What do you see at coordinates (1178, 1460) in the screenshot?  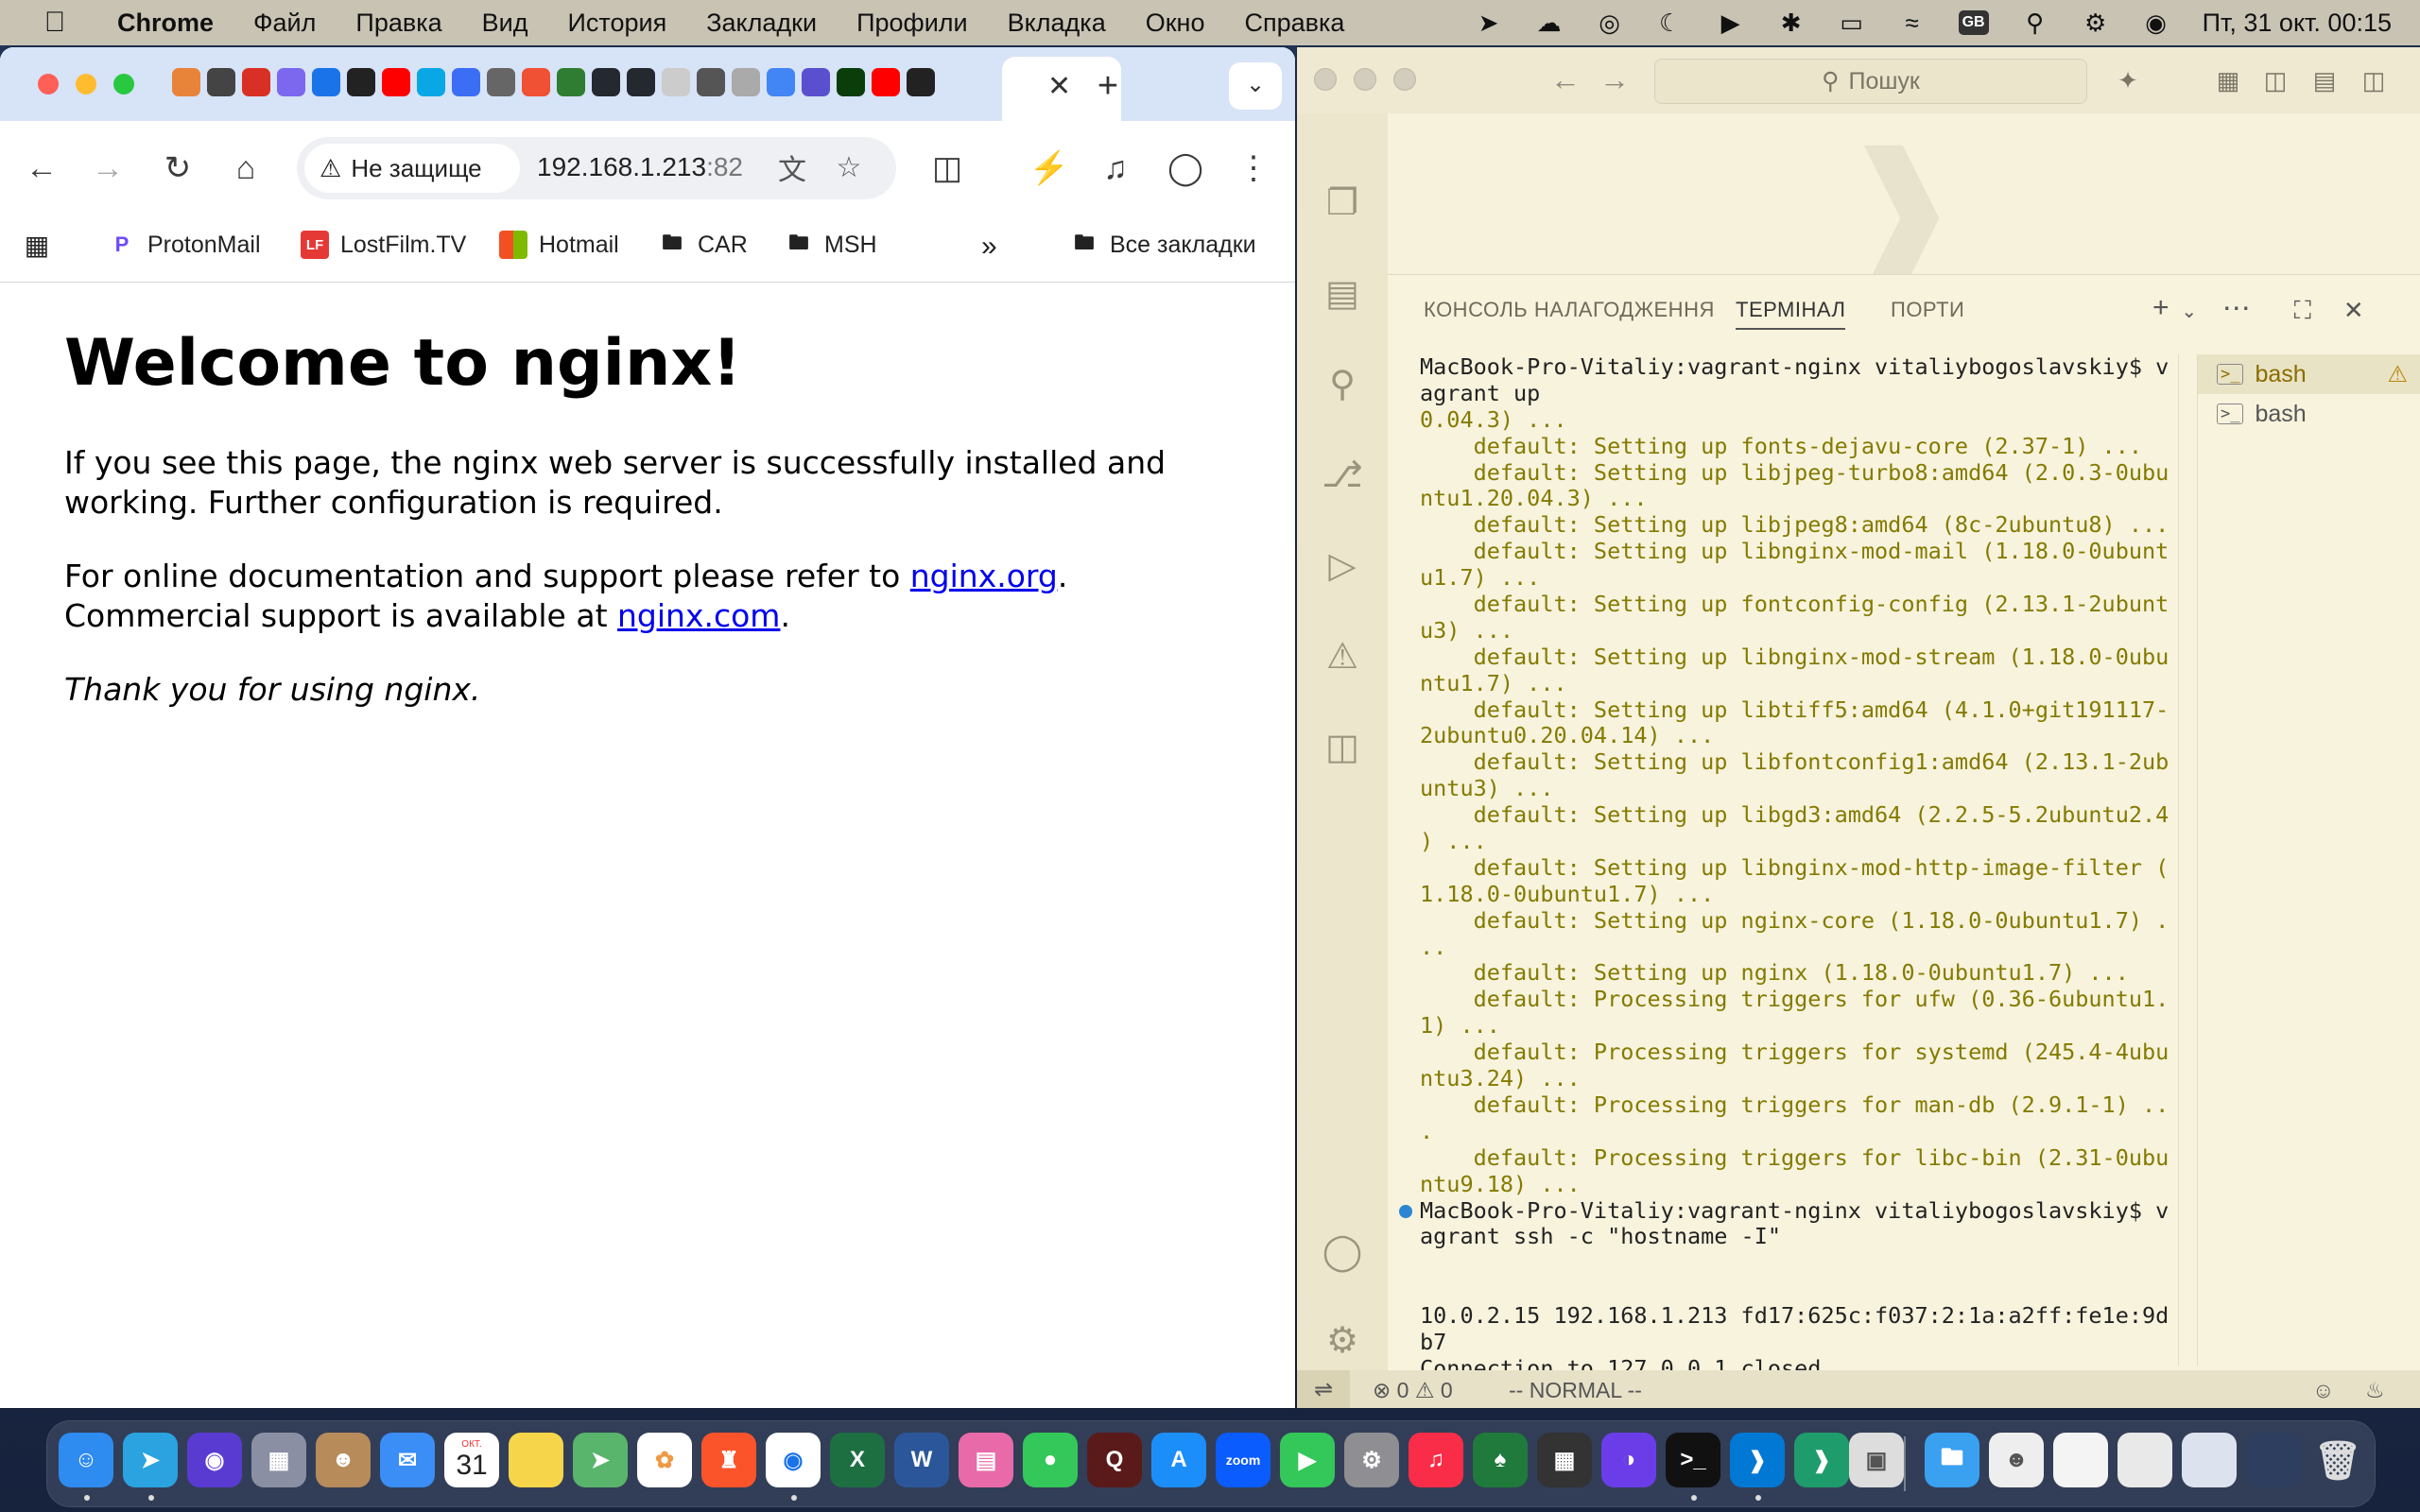 I see `dock-app-store-icon: A` at bounding box center [1178, 1460].